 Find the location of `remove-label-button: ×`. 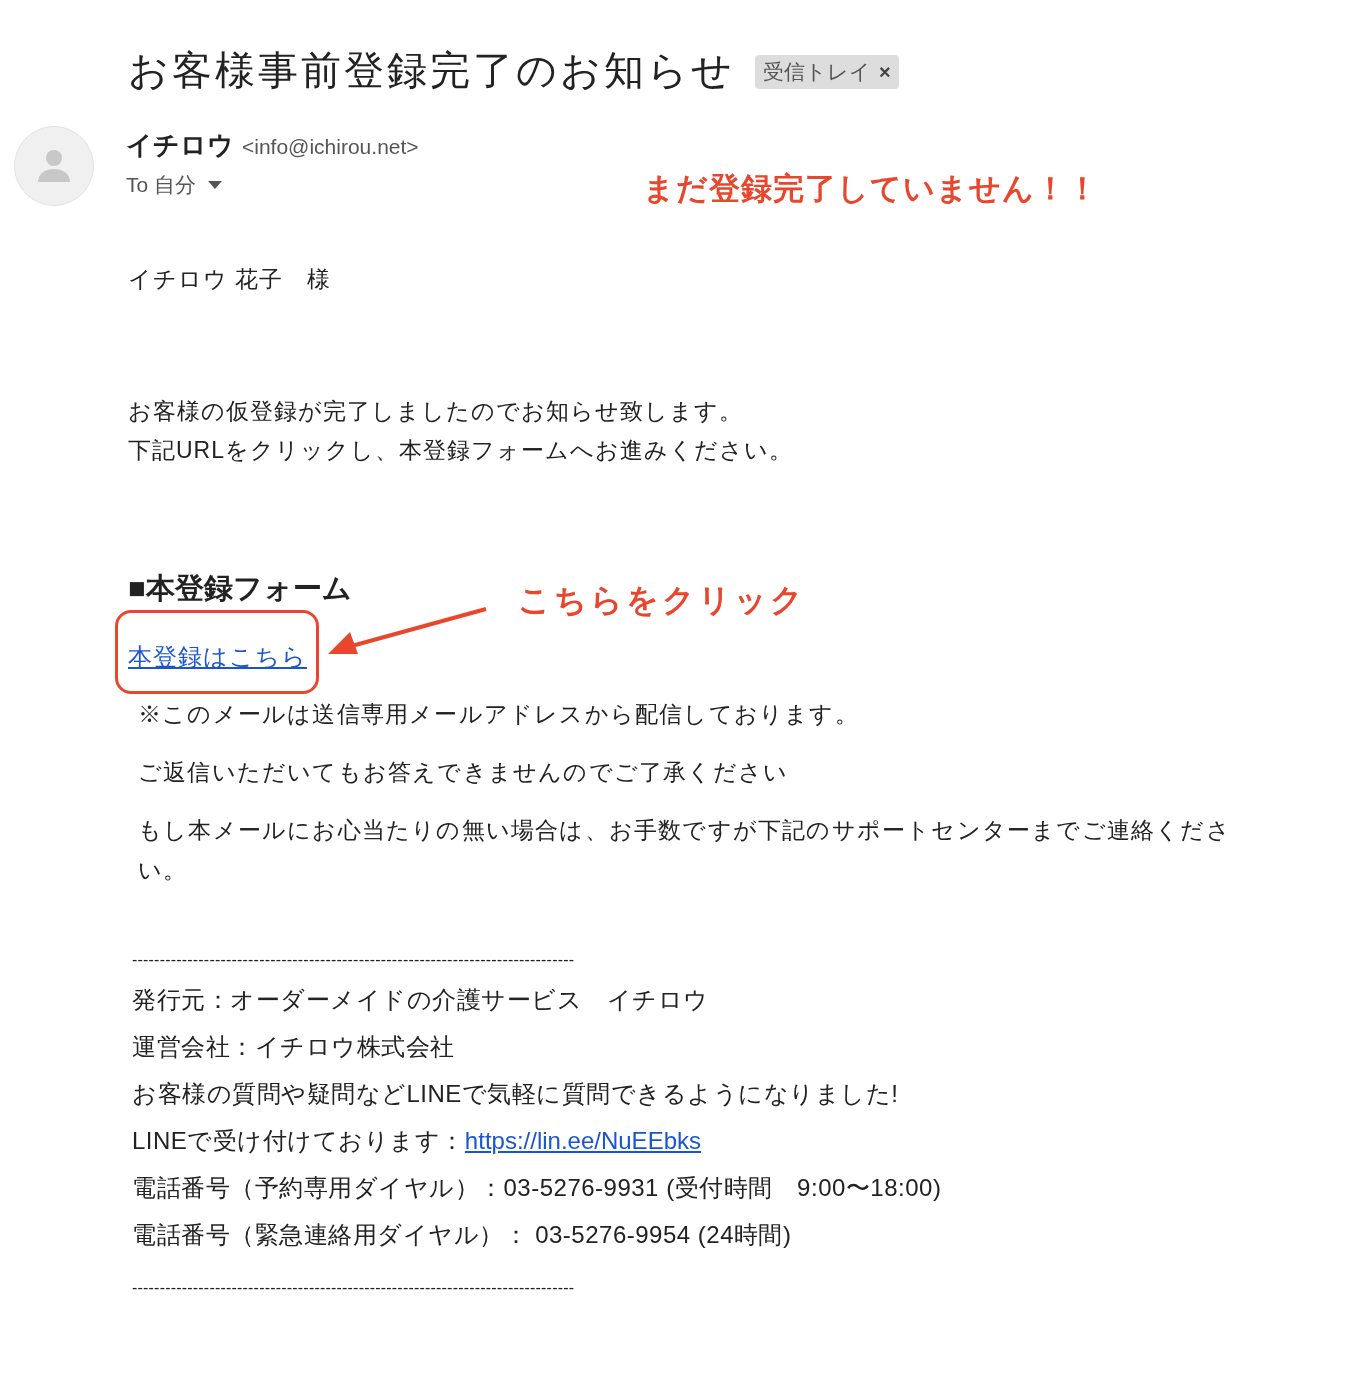

remove-label-button: × is located at coordinates (885, 72).